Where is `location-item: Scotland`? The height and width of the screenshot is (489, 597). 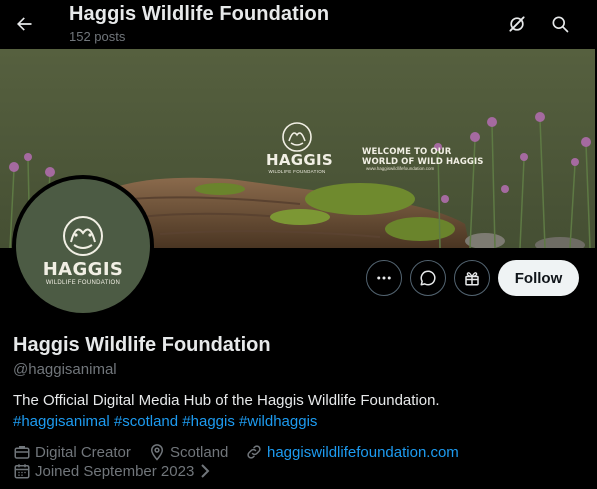 location-item: Scotland is located at coordinates (188, 452).